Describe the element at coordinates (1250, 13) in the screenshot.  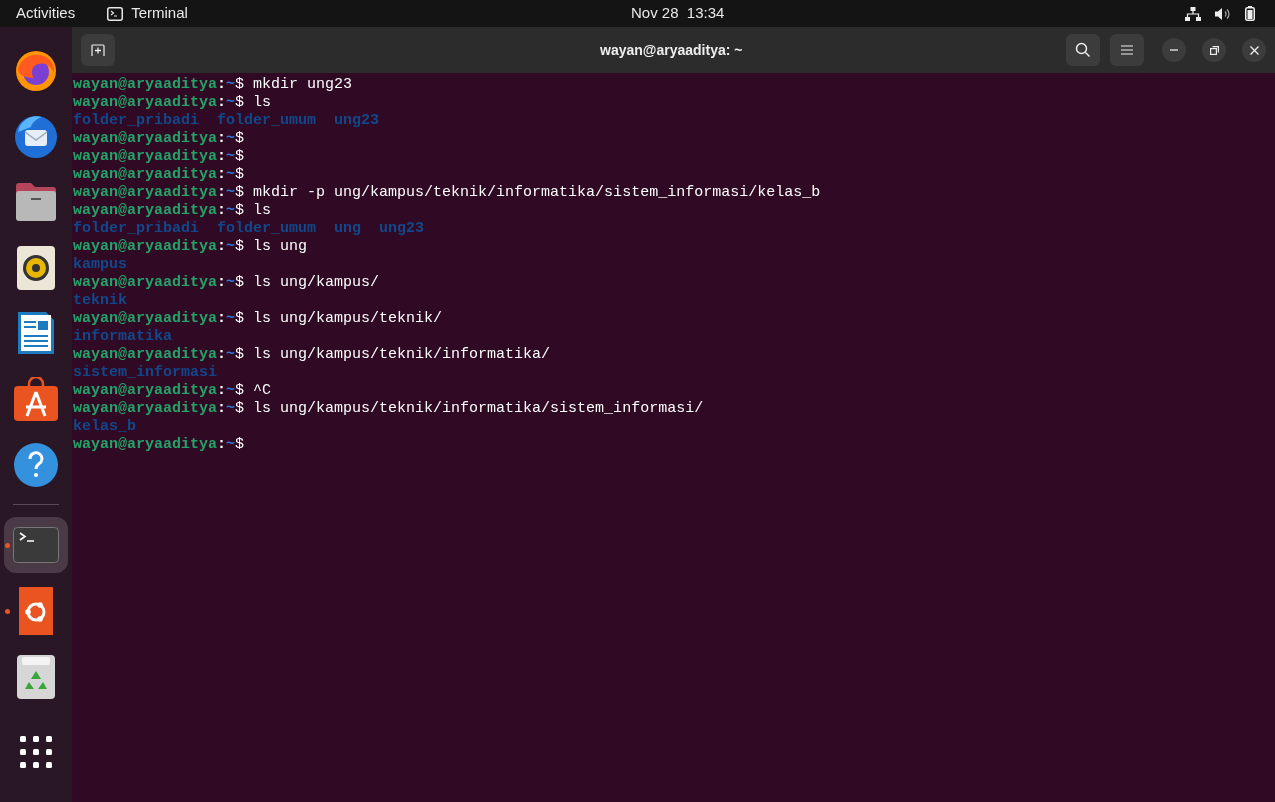
I see `battery-icon` at that location.